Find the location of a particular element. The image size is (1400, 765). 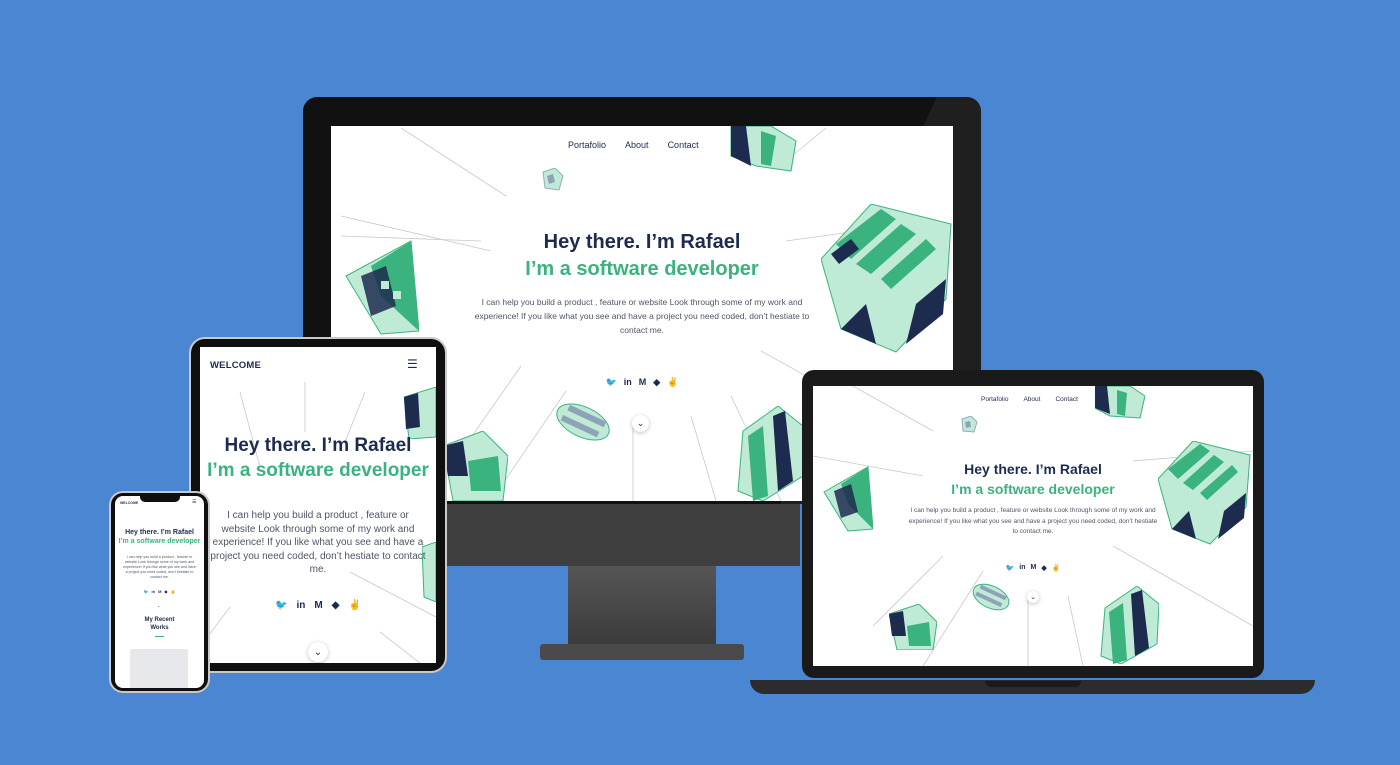

work-card is located at coordinates (159, 668).